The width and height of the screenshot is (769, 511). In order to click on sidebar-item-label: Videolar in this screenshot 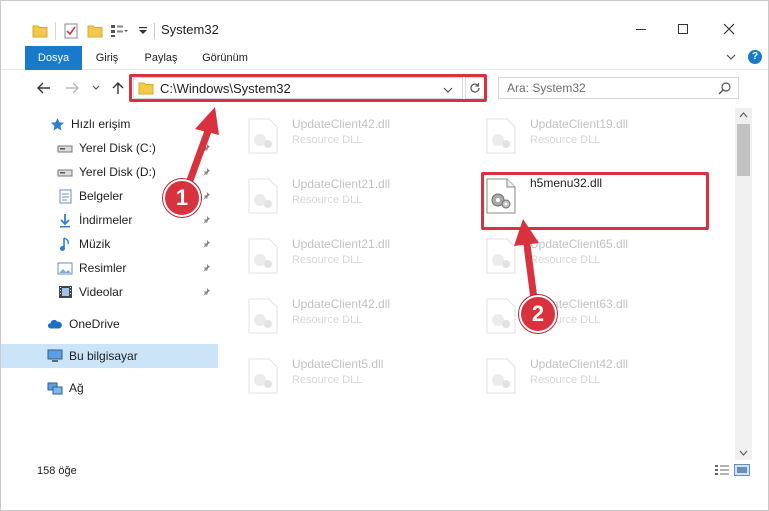, I will do `click(101, 292)`.